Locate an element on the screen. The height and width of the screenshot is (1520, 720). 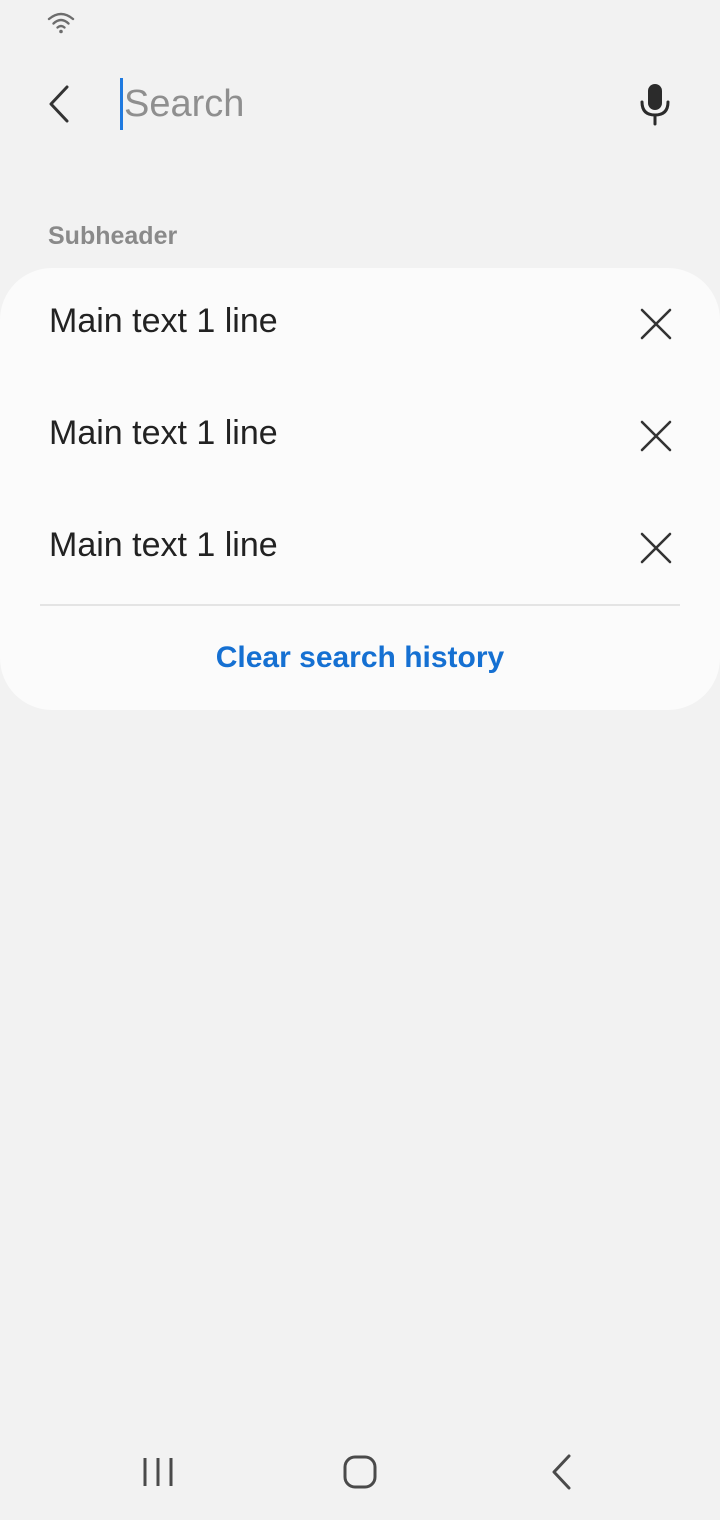
recents-icon is located at coordinates (158, 1472).